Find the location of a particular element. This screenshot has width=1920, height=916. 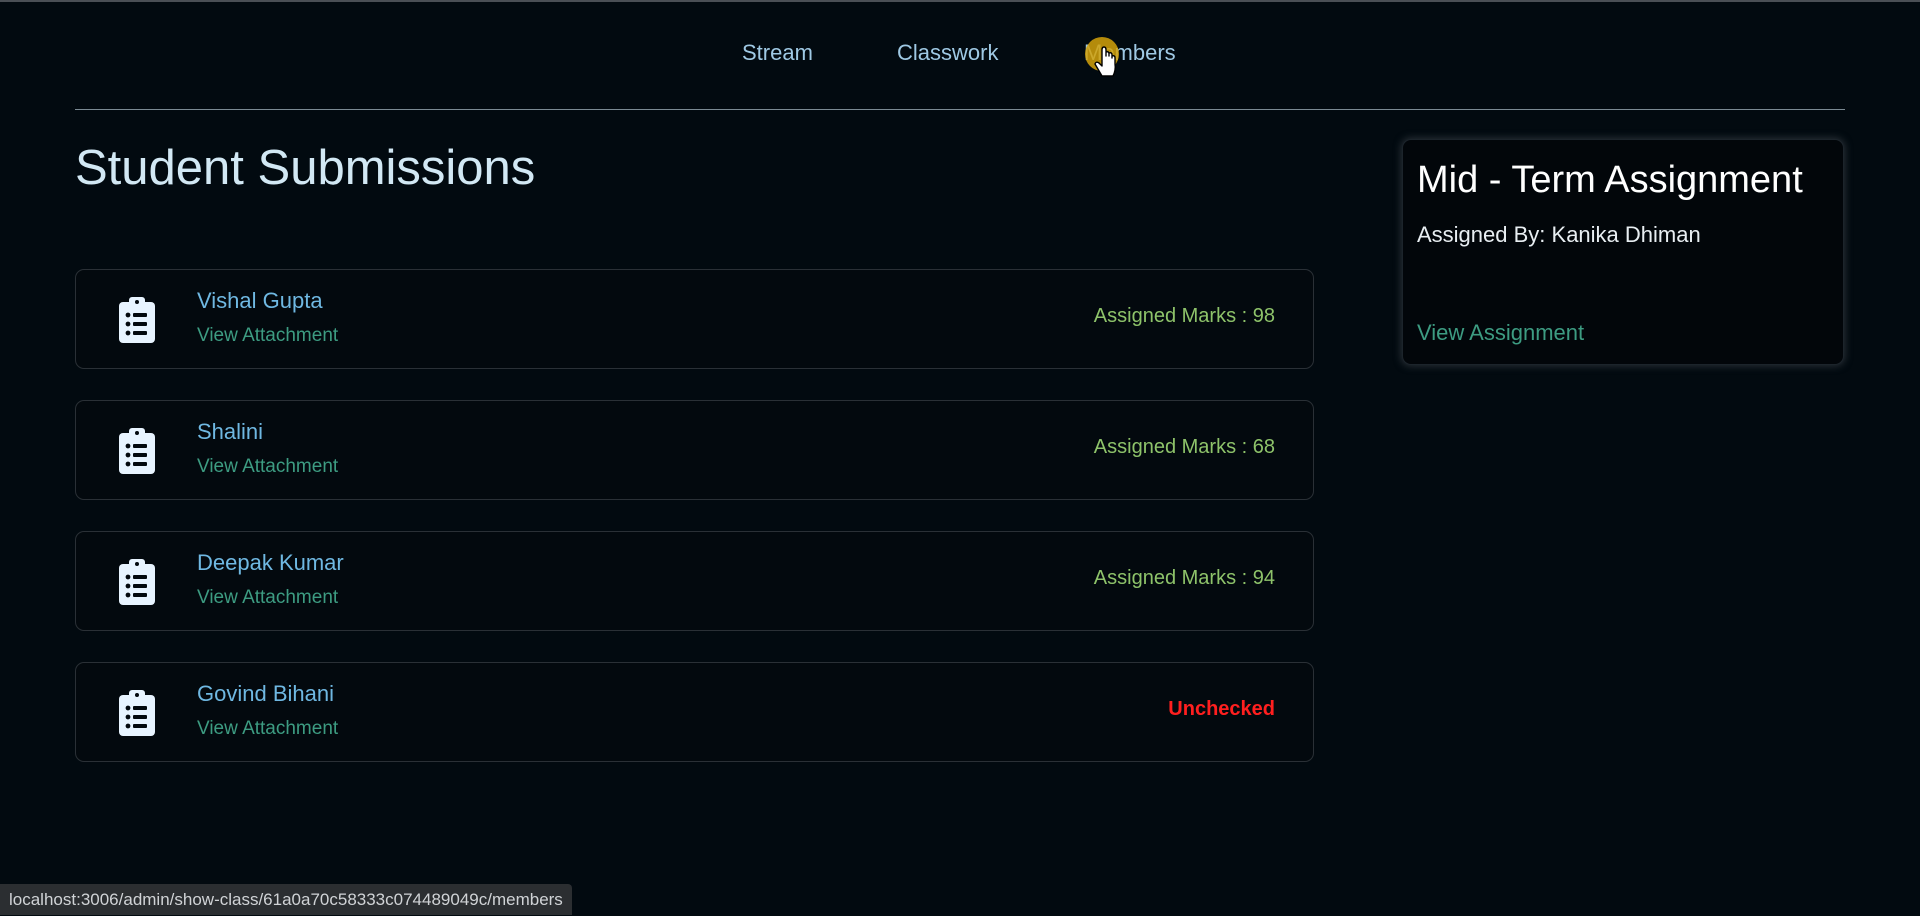

view-assignment-link: View Assignment is located at coordinates (1500, 333).